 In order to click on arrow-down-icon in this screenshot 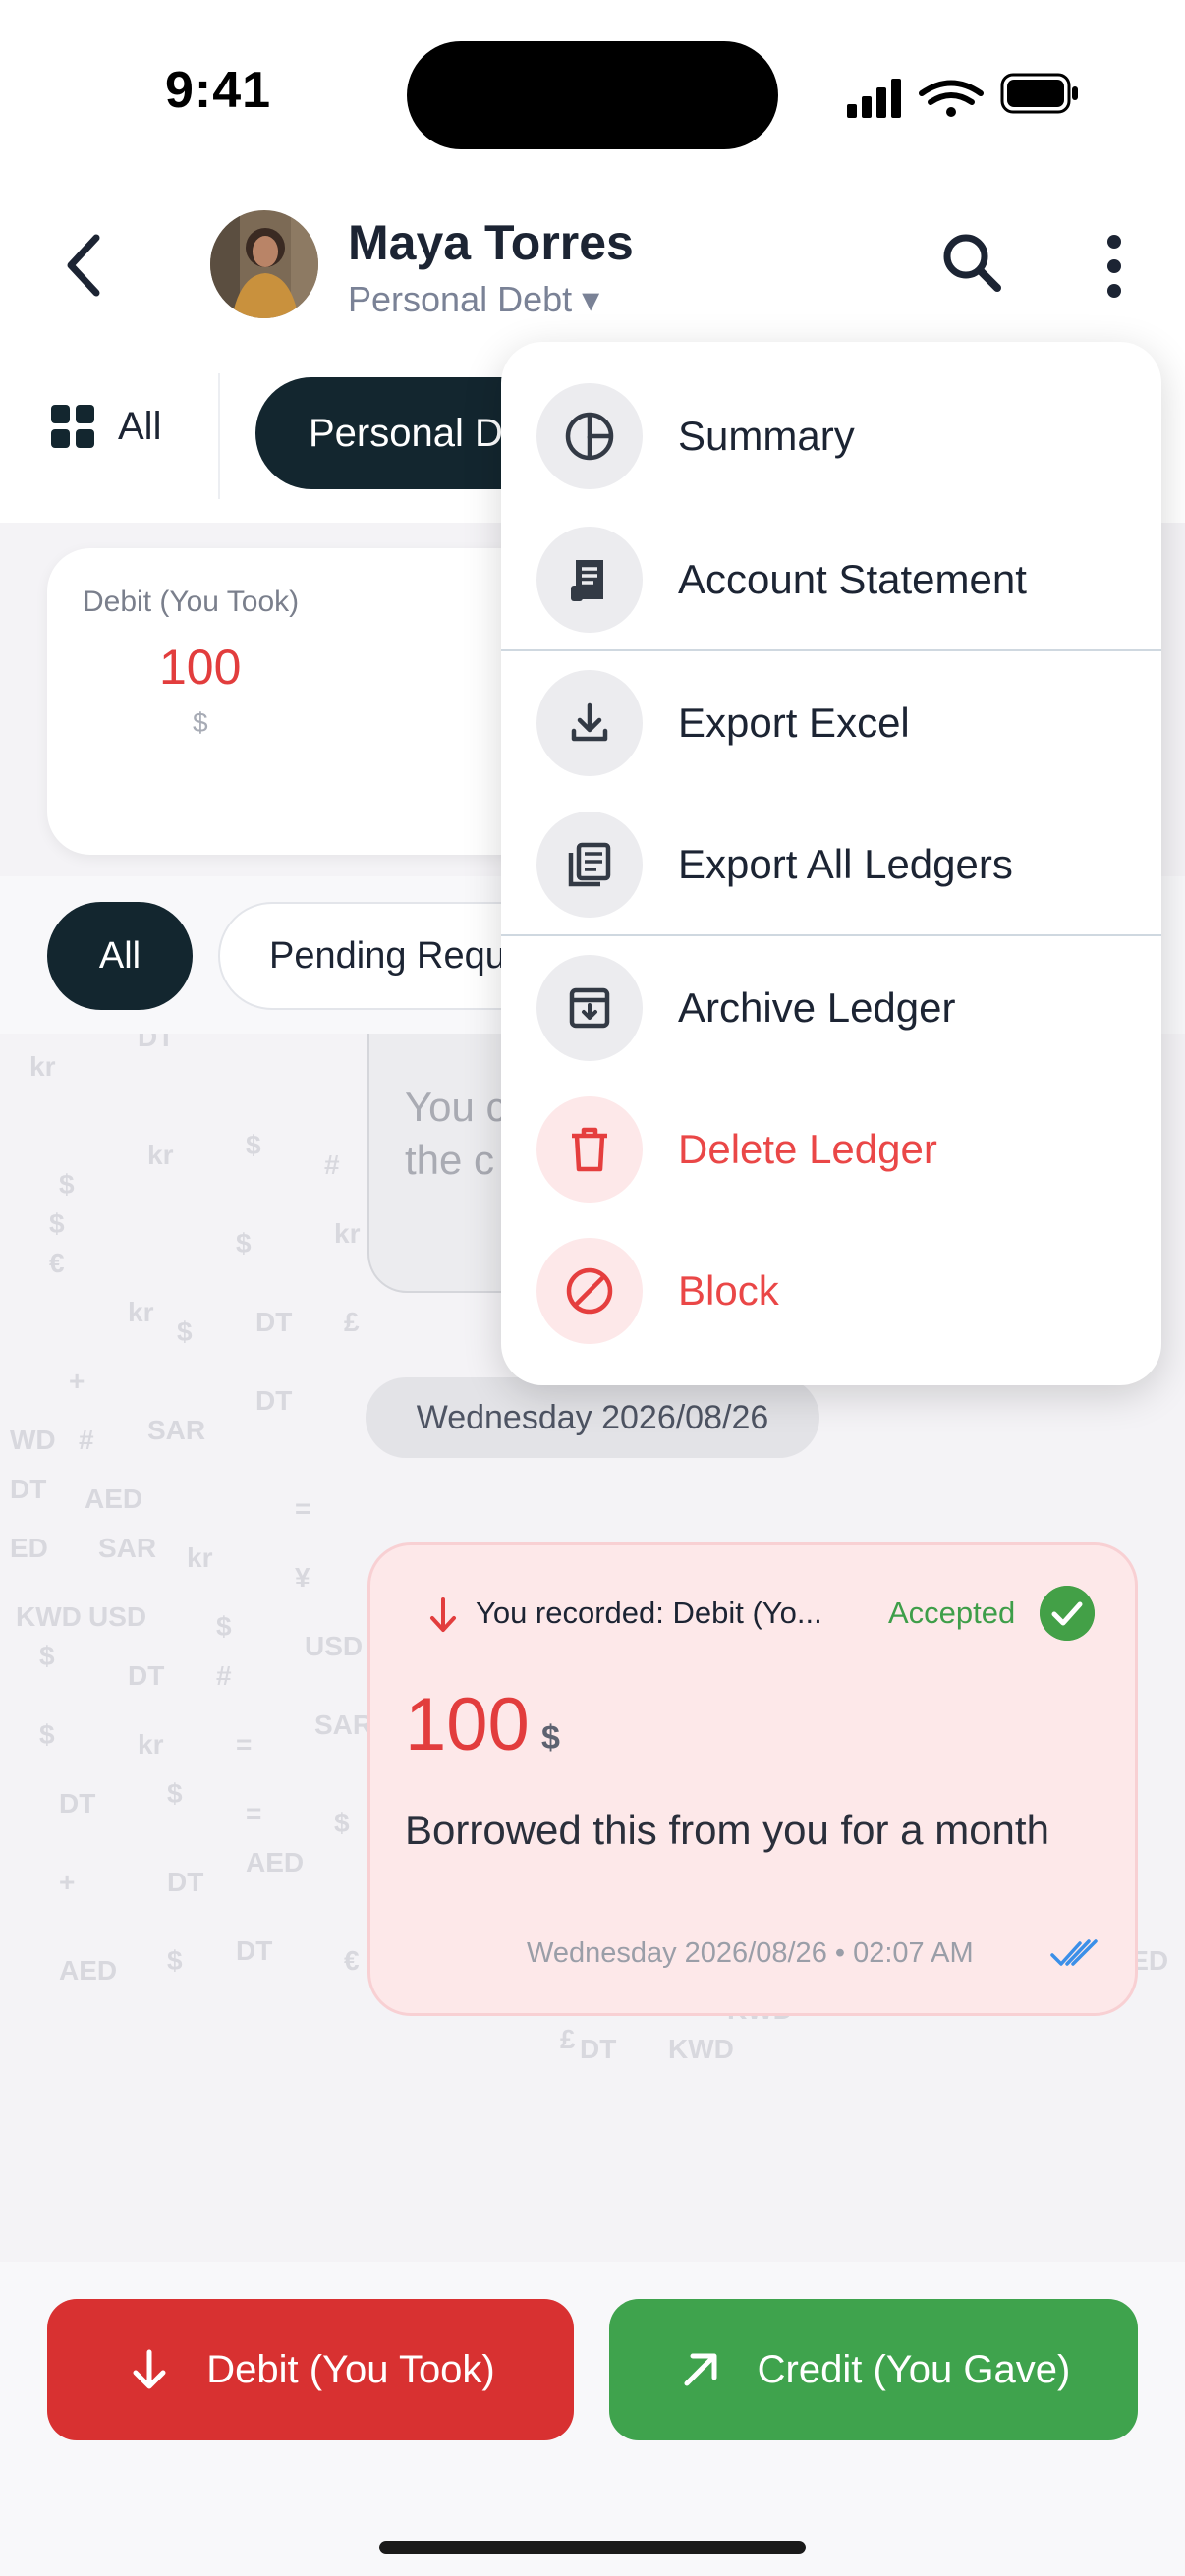, I will do `click(150, 2369)`.